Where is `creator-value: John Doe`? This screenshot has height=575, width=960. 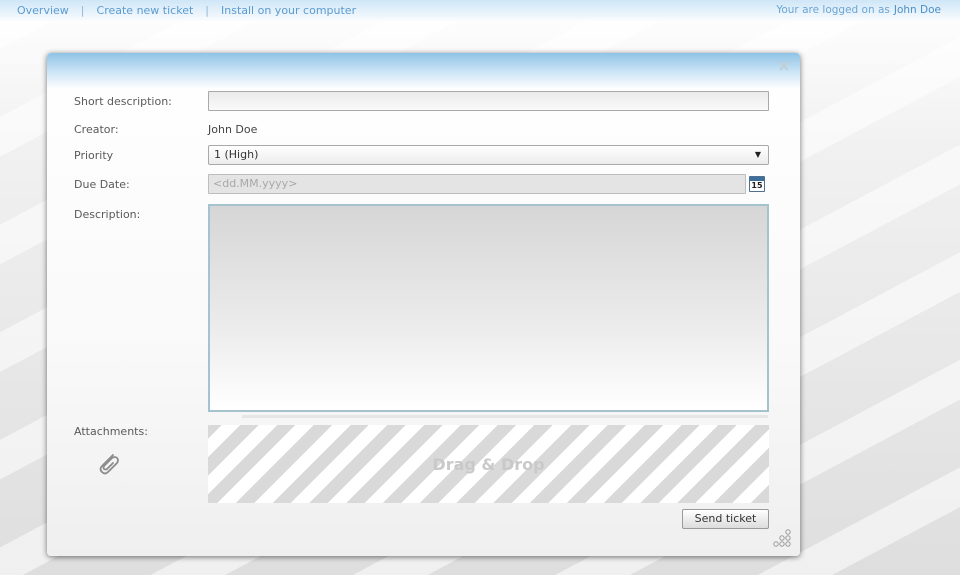
creator-value: John Doe is located at coordinates (233, 129).